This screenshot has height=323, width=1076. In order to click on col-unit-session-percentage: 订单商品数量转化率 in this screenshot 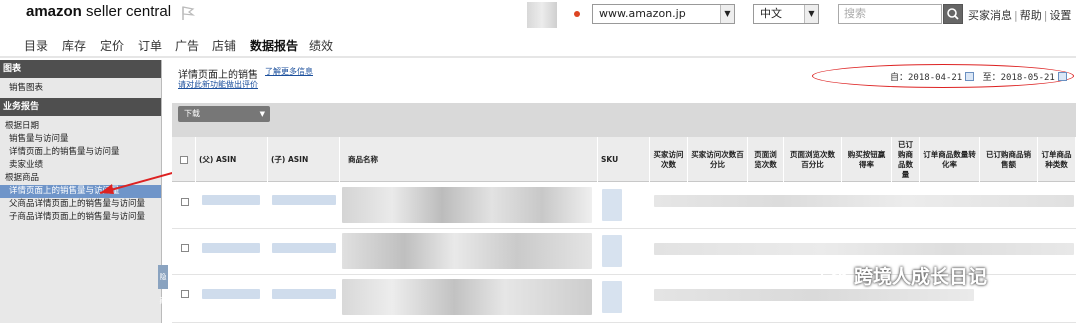, I will do `click(950, 159)`.